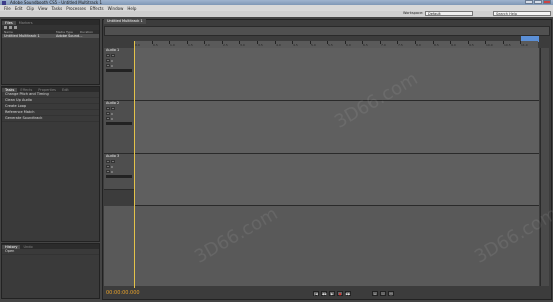 The width and height of the screenshot is (553, 302). I want to click on open-icon, so click(10, 27).